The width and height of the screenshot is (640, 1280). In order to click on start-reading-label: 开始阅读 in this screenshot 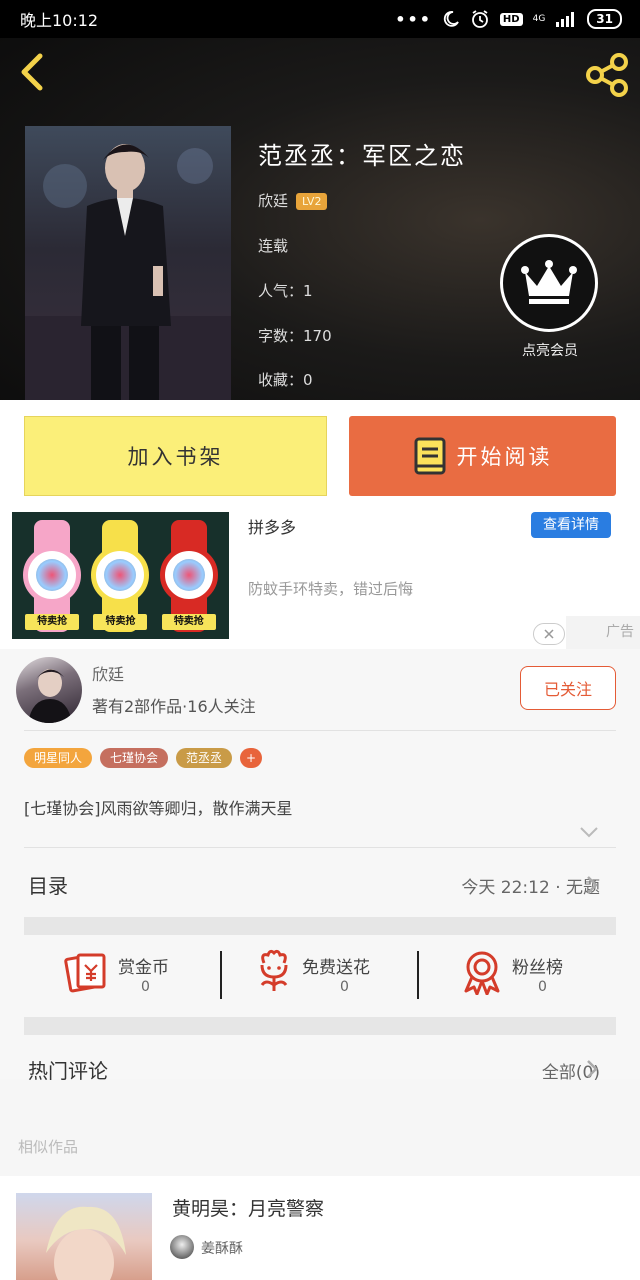, I will do `click(504, 457)`.